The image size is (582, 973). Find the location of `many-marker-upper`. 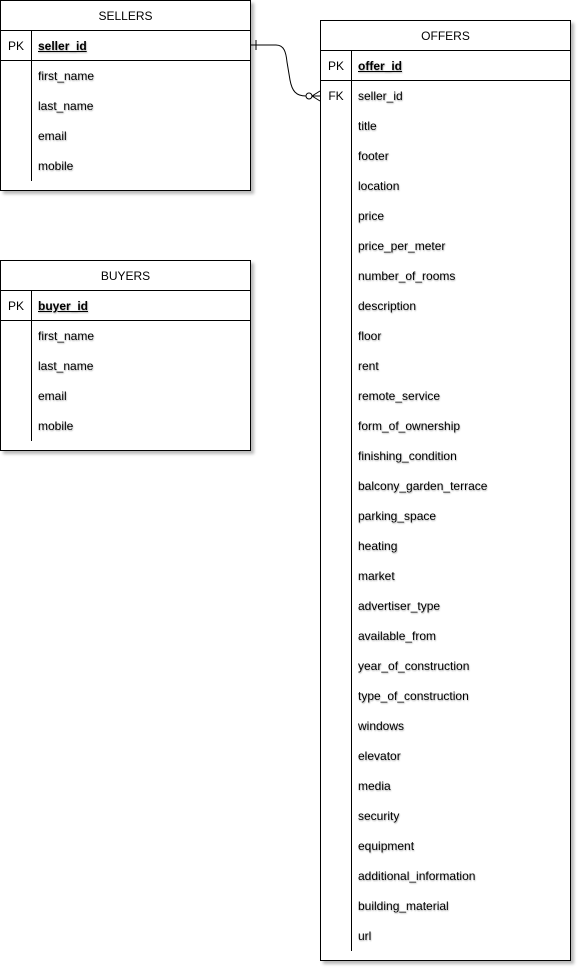

many-marker-upper is located at coordinates (316, 93).